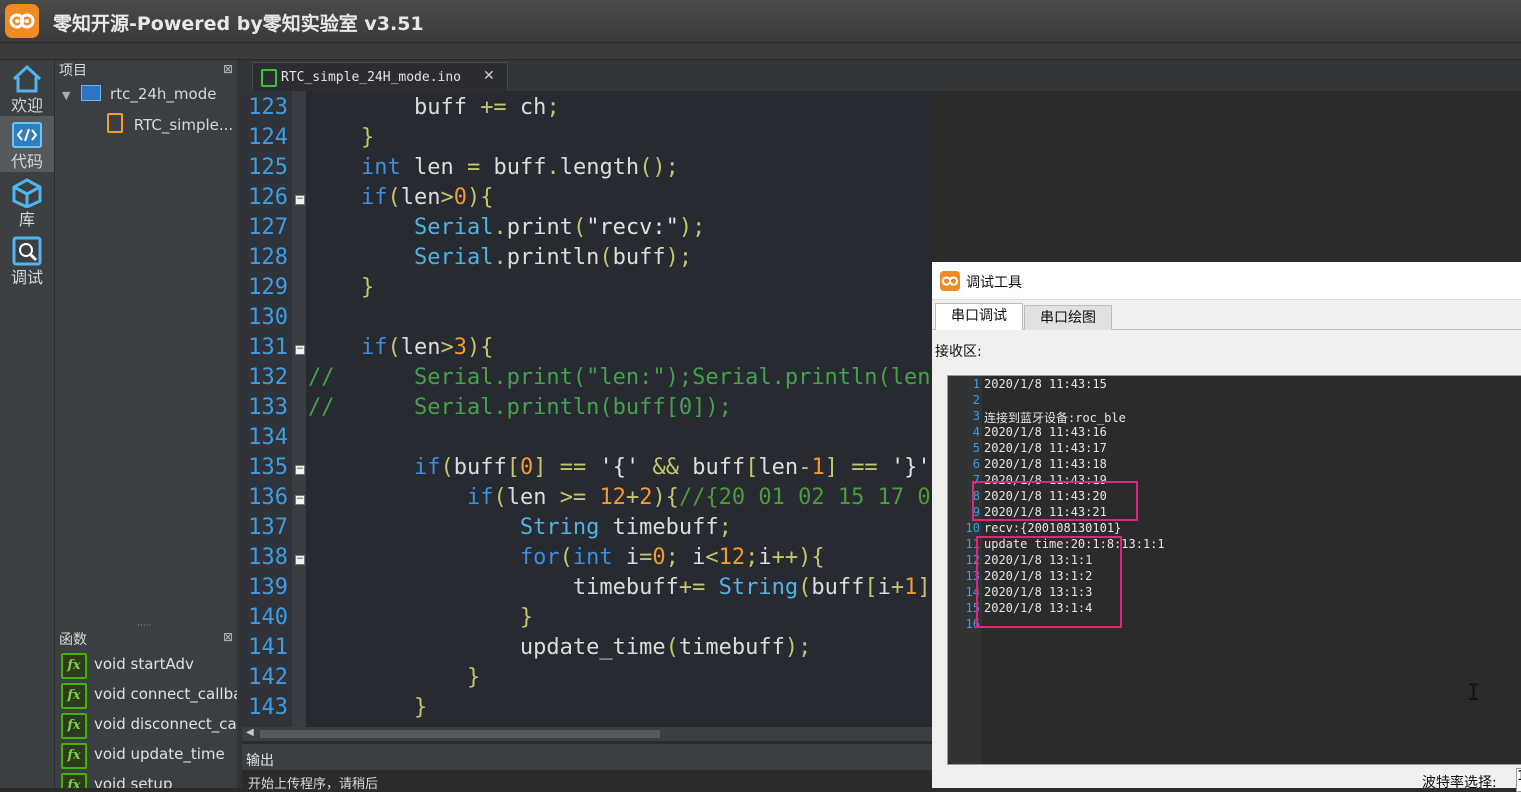  Describe the element at coordinates (268, 497) in the screenshot. I see `line-number: 136` at that location.